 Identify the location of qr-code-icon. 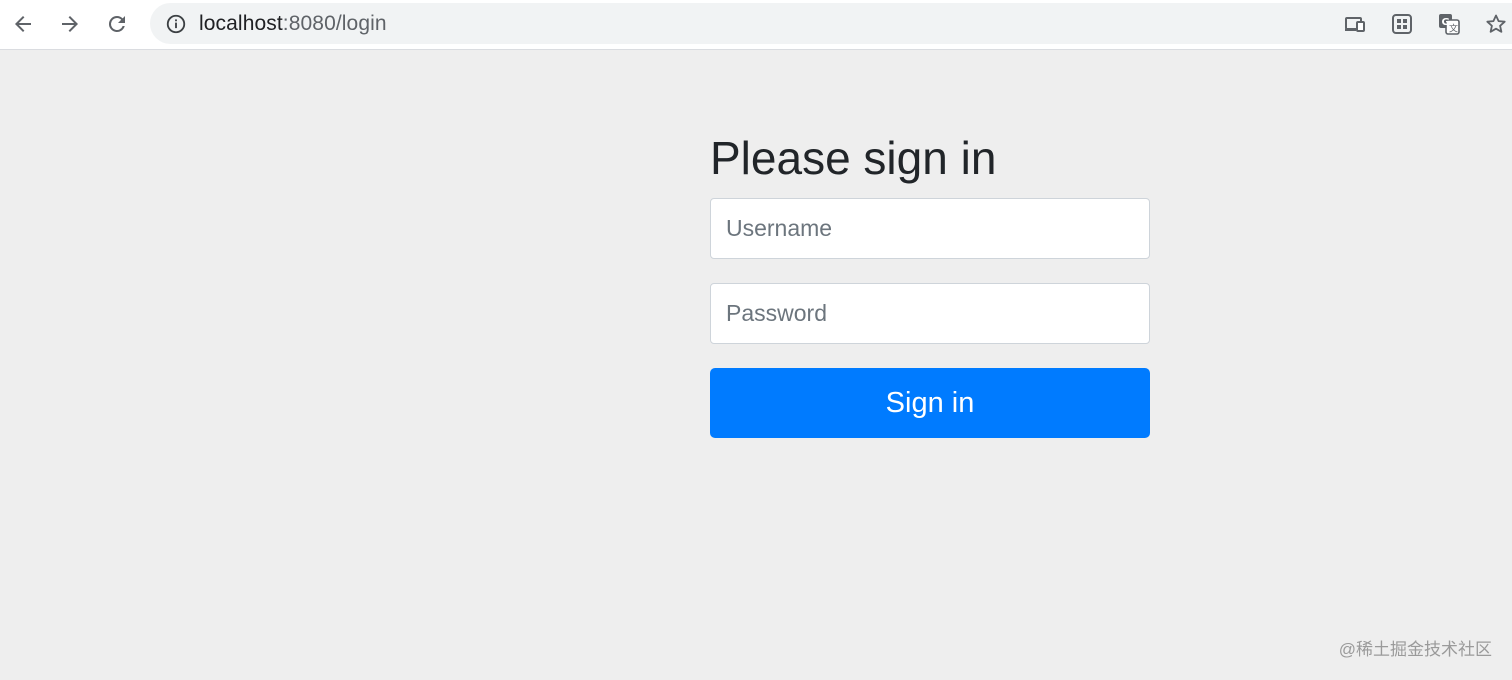
(1402, 24).